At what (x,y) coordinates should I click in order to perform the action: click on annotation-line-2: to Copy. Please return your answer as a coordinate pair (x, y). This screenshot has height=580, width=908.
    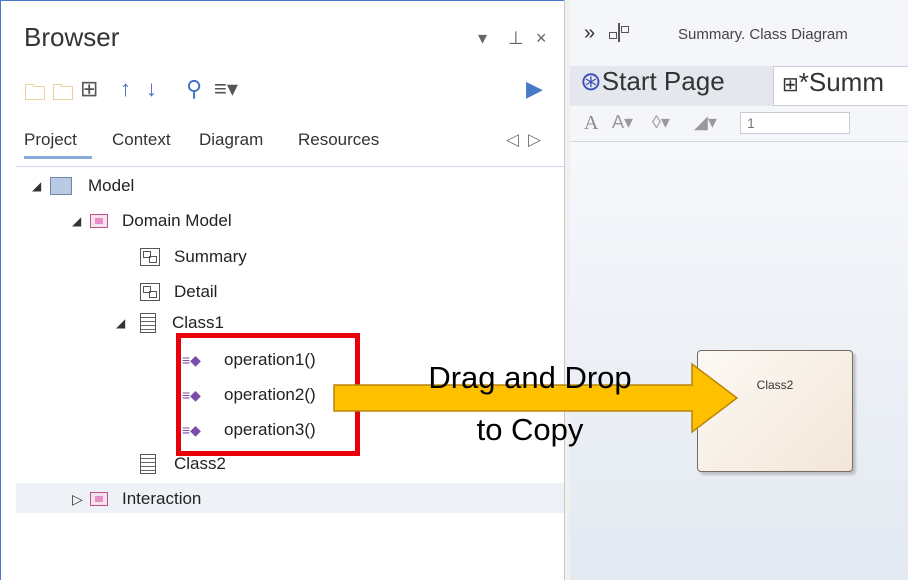
    Looking at the image, I should click on (530, 429).